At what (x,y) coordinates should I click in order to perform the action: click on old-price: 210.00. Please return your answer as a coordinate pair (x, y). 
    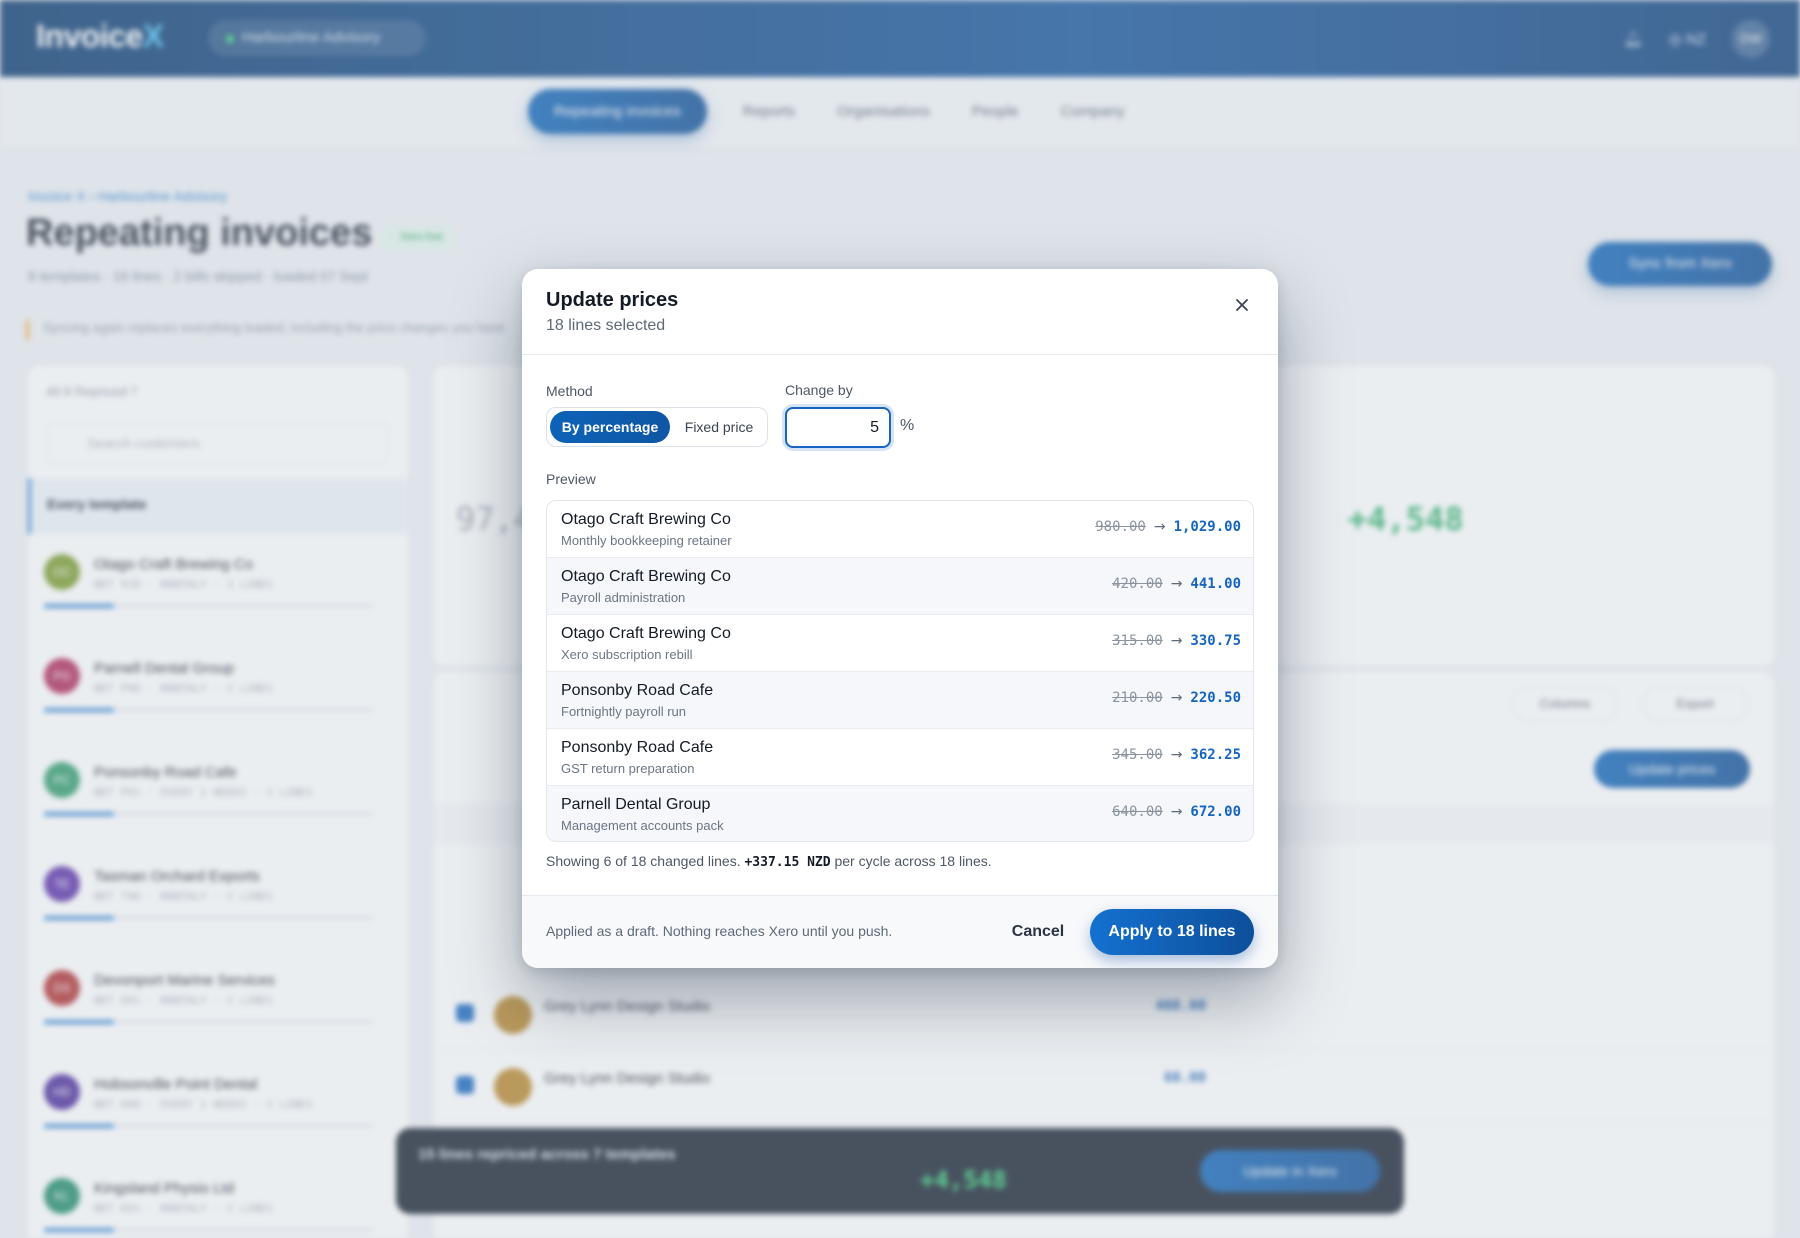
    Looking at the image, I should click on (1137, 698).